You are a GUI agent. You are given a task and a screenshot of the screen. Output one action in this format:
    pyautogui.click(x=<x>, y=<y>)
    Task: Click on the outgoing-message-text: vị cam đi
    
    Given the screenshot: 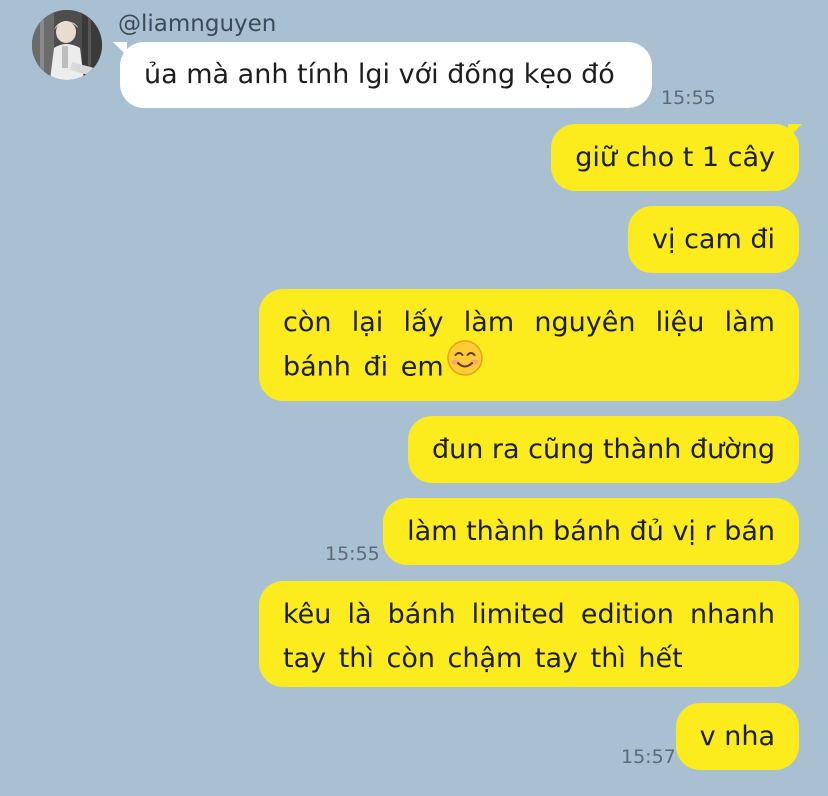 What is the action you would take?
    pyautogui.click(x=713, y=239)
    